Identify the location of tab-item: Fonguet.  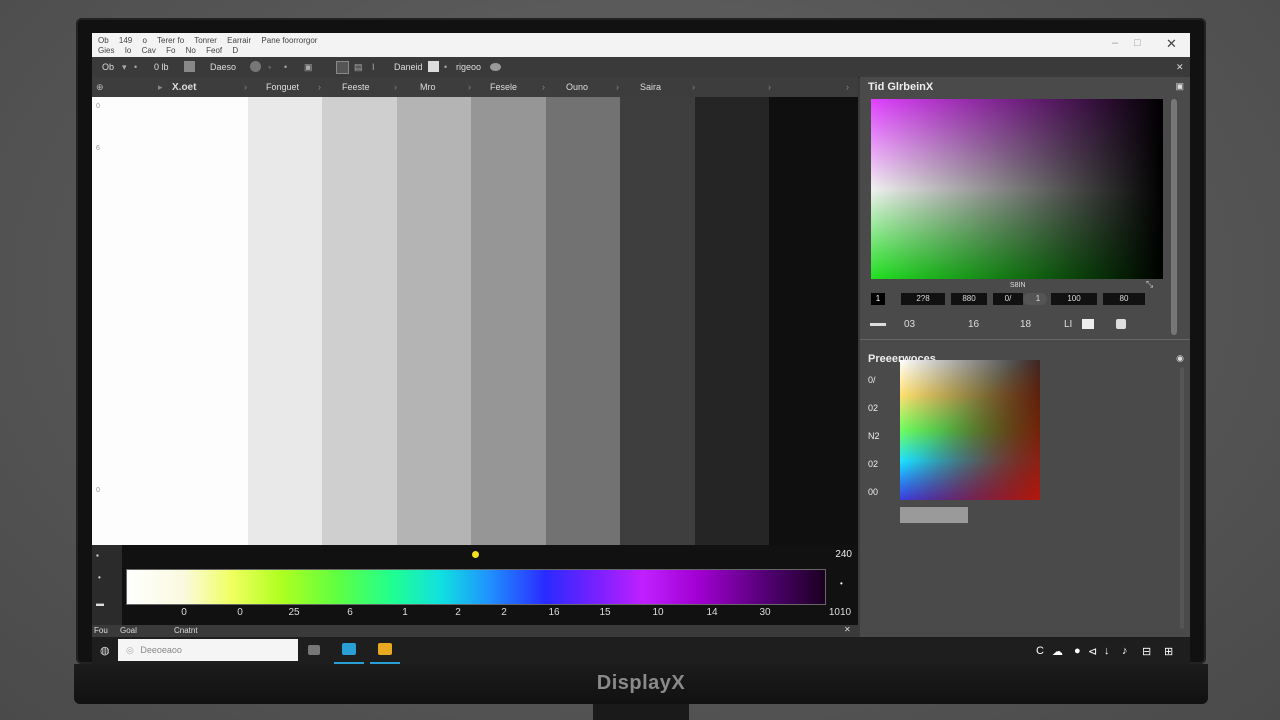
(282, 87).